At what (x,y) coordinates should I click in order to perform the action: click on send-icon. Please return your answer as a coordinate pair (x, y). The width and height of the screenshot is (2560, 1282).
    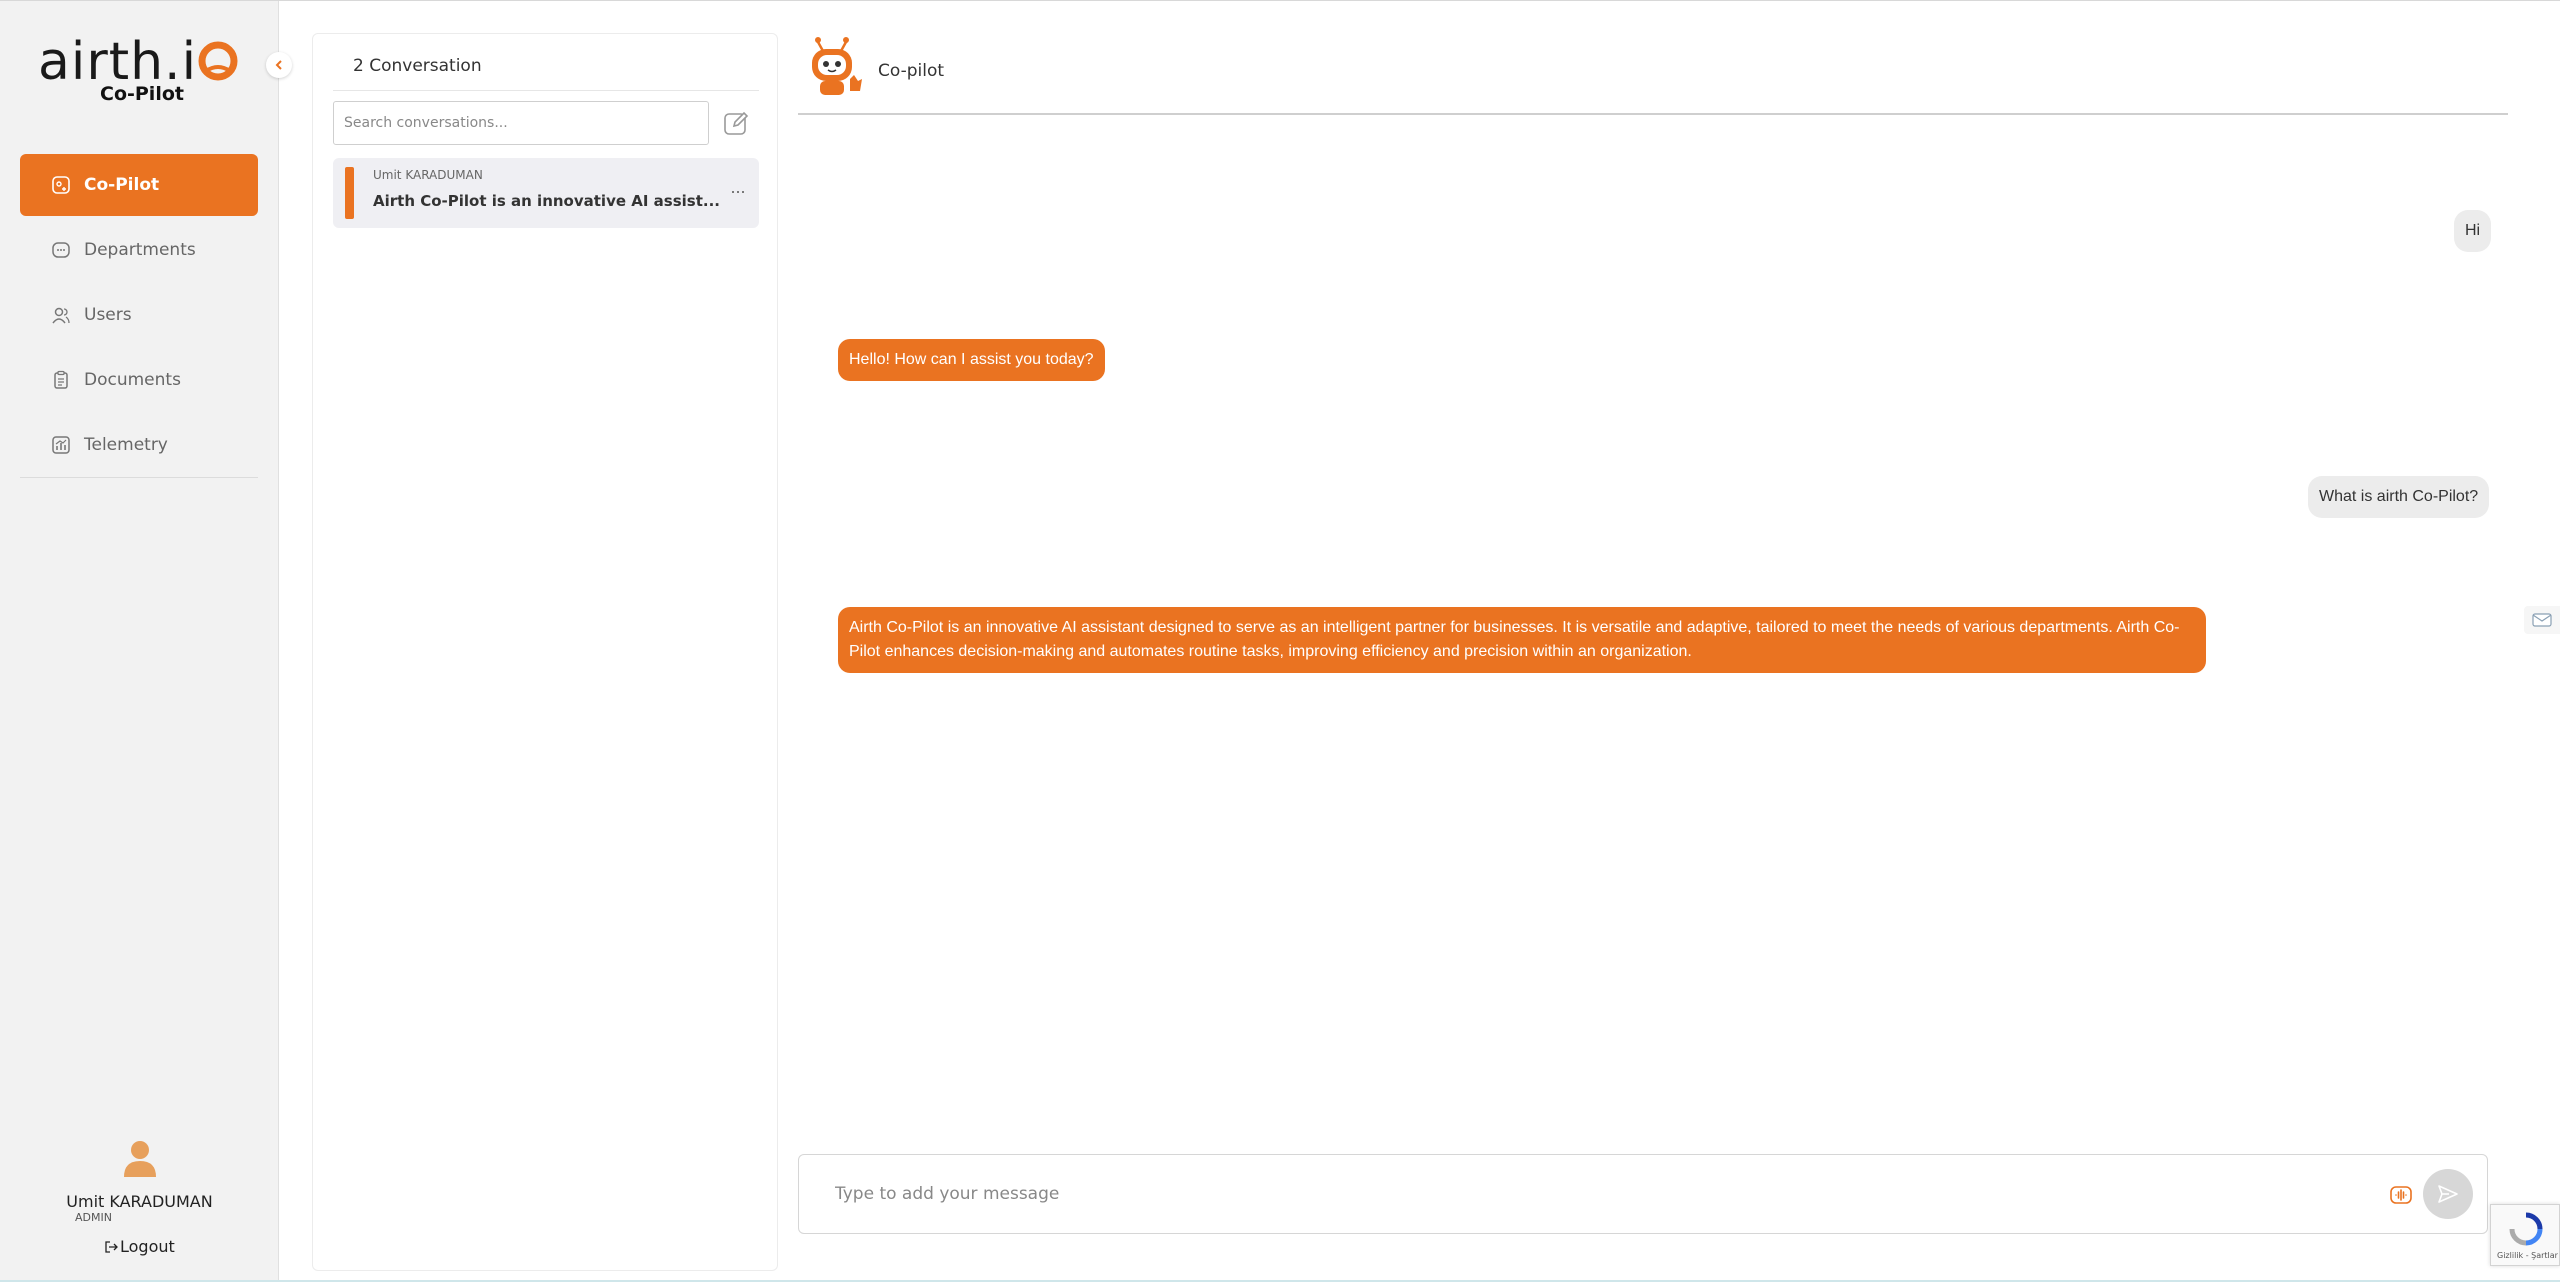
    Looking at the image, I should click on (2448, 1194).